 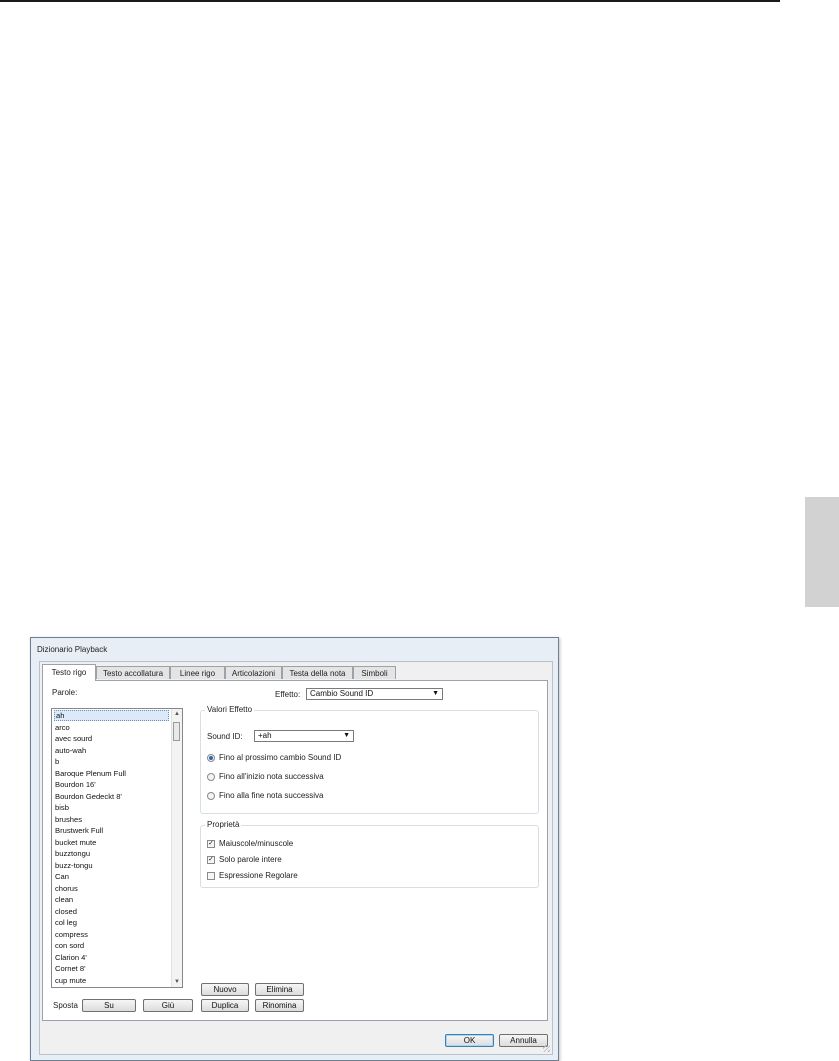 I want to click on list-item: con sord, so click(x=111, y=945).